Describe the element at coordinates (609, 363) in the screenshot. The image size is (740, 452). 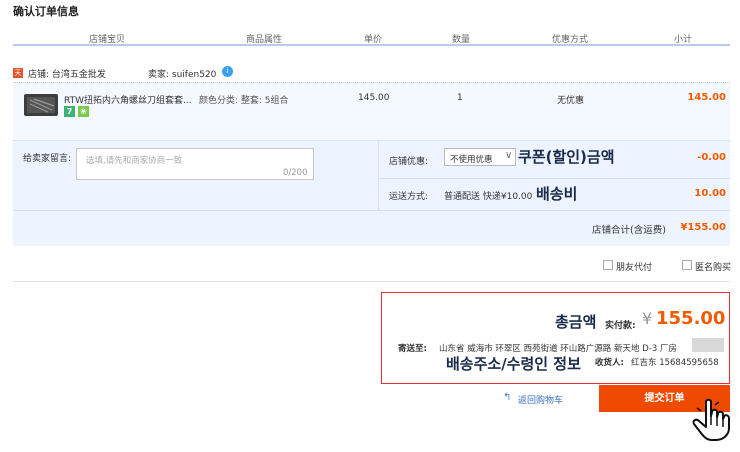
I see `receiver-label: 收货人:` at that location.